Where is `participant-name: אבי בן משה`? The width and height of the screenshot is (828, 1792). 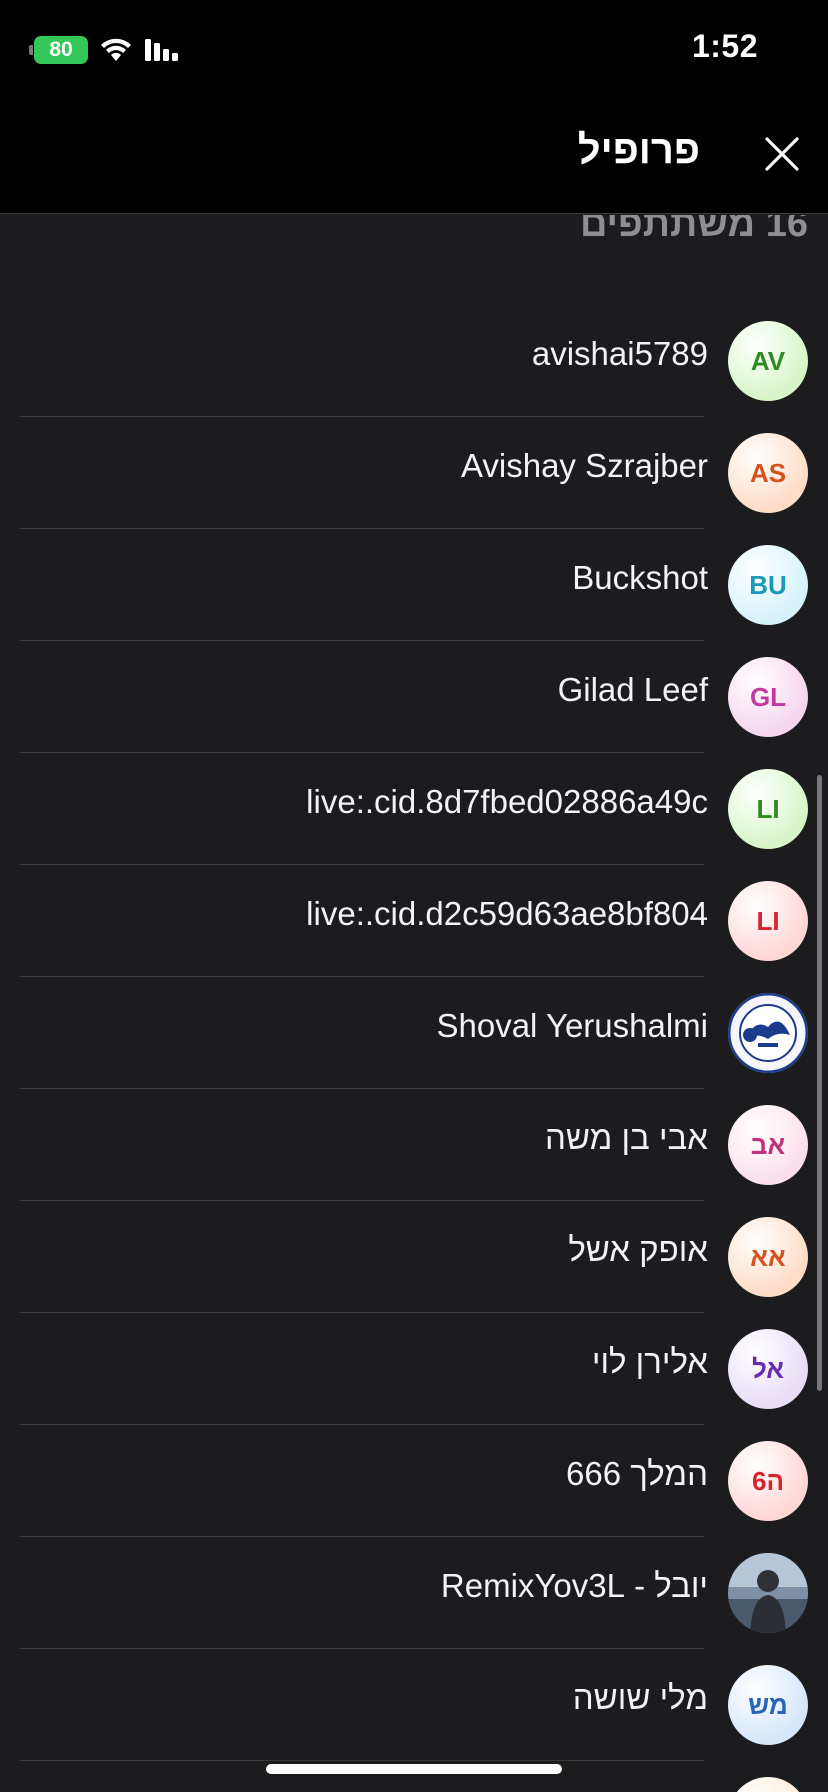
participant-name: אבי בן משה is located at coordinates (626, 1137).